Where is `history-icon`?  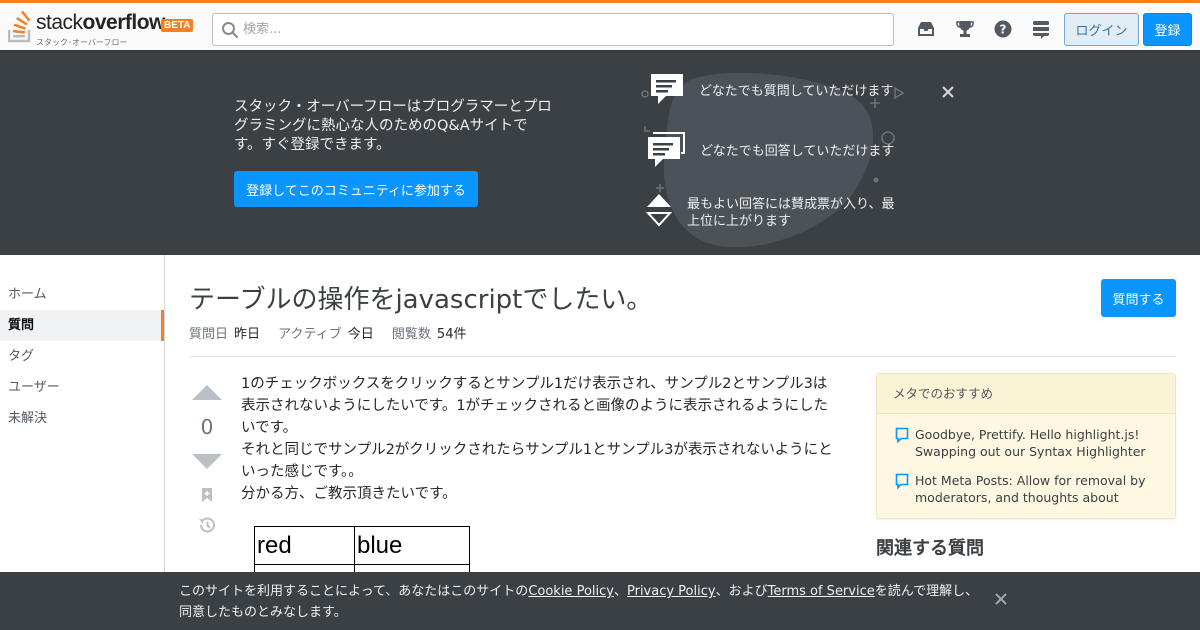 history-icon is located at coordinates (207, 525).